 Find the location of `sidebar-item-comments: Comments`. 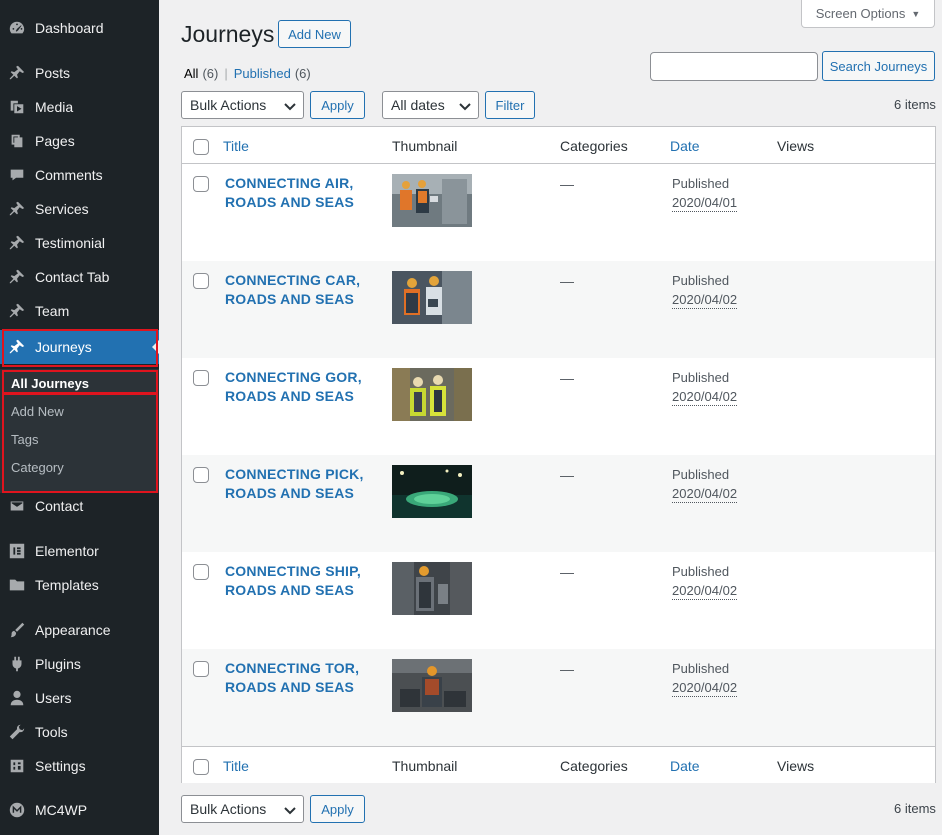

sidebar-item-comments: Comments is located at coordinates (79, 175).